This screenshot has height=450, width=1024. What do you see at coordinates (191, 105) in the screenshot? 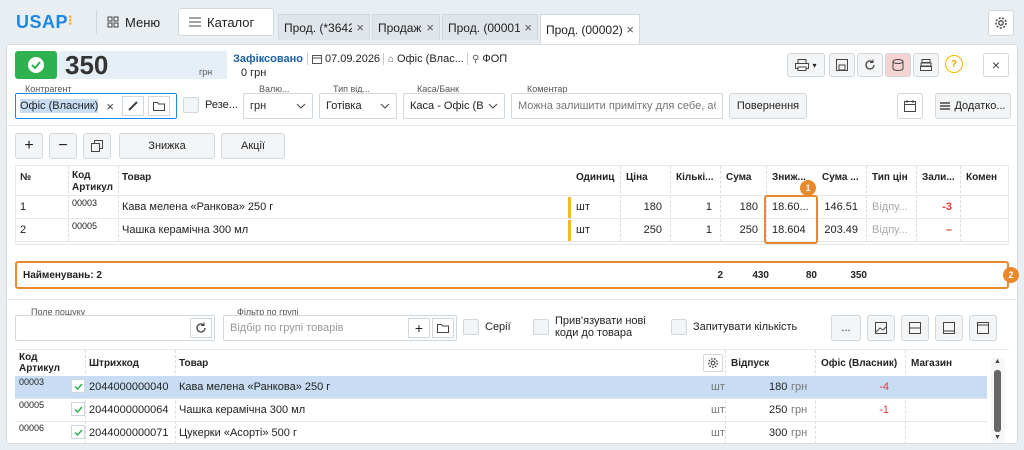
I see `reserve-checkbox` at bounding box center [191, 105].